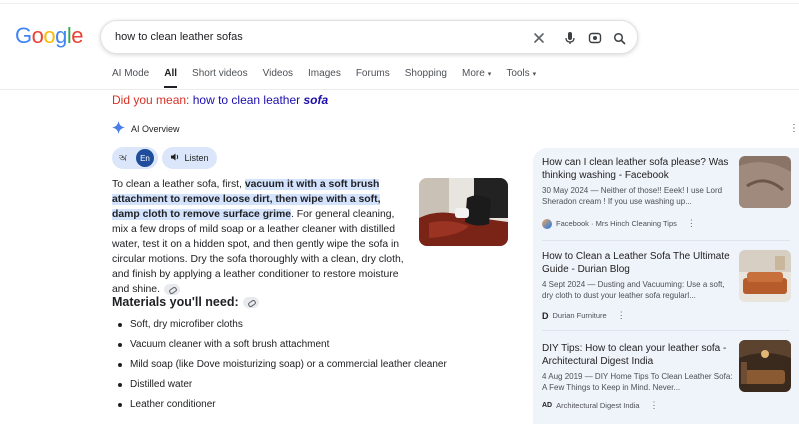 This screenshot has width=799, height=424. What do you see at coordinates (61, 35) in the screenshot?
I see `logo-letter: g` at bounding box center [61, 35].